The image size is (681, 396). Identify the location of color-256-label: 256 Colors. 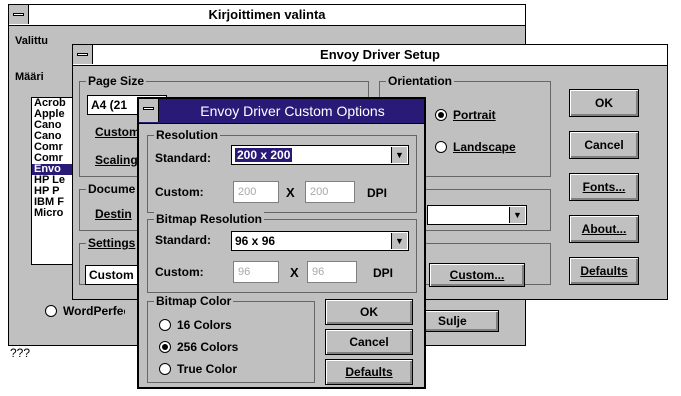
(207, 347).